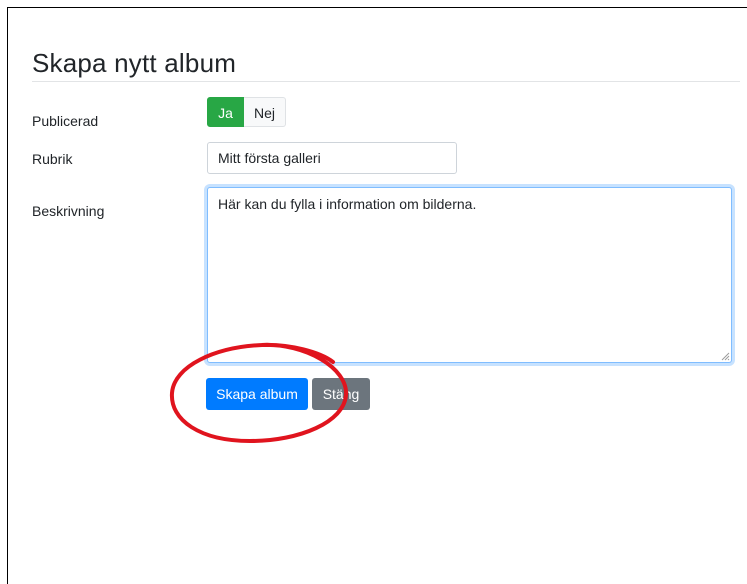 This screenshot has height=584, width=747. I want to click on heading-label: Rubrik, so click(52, 159).